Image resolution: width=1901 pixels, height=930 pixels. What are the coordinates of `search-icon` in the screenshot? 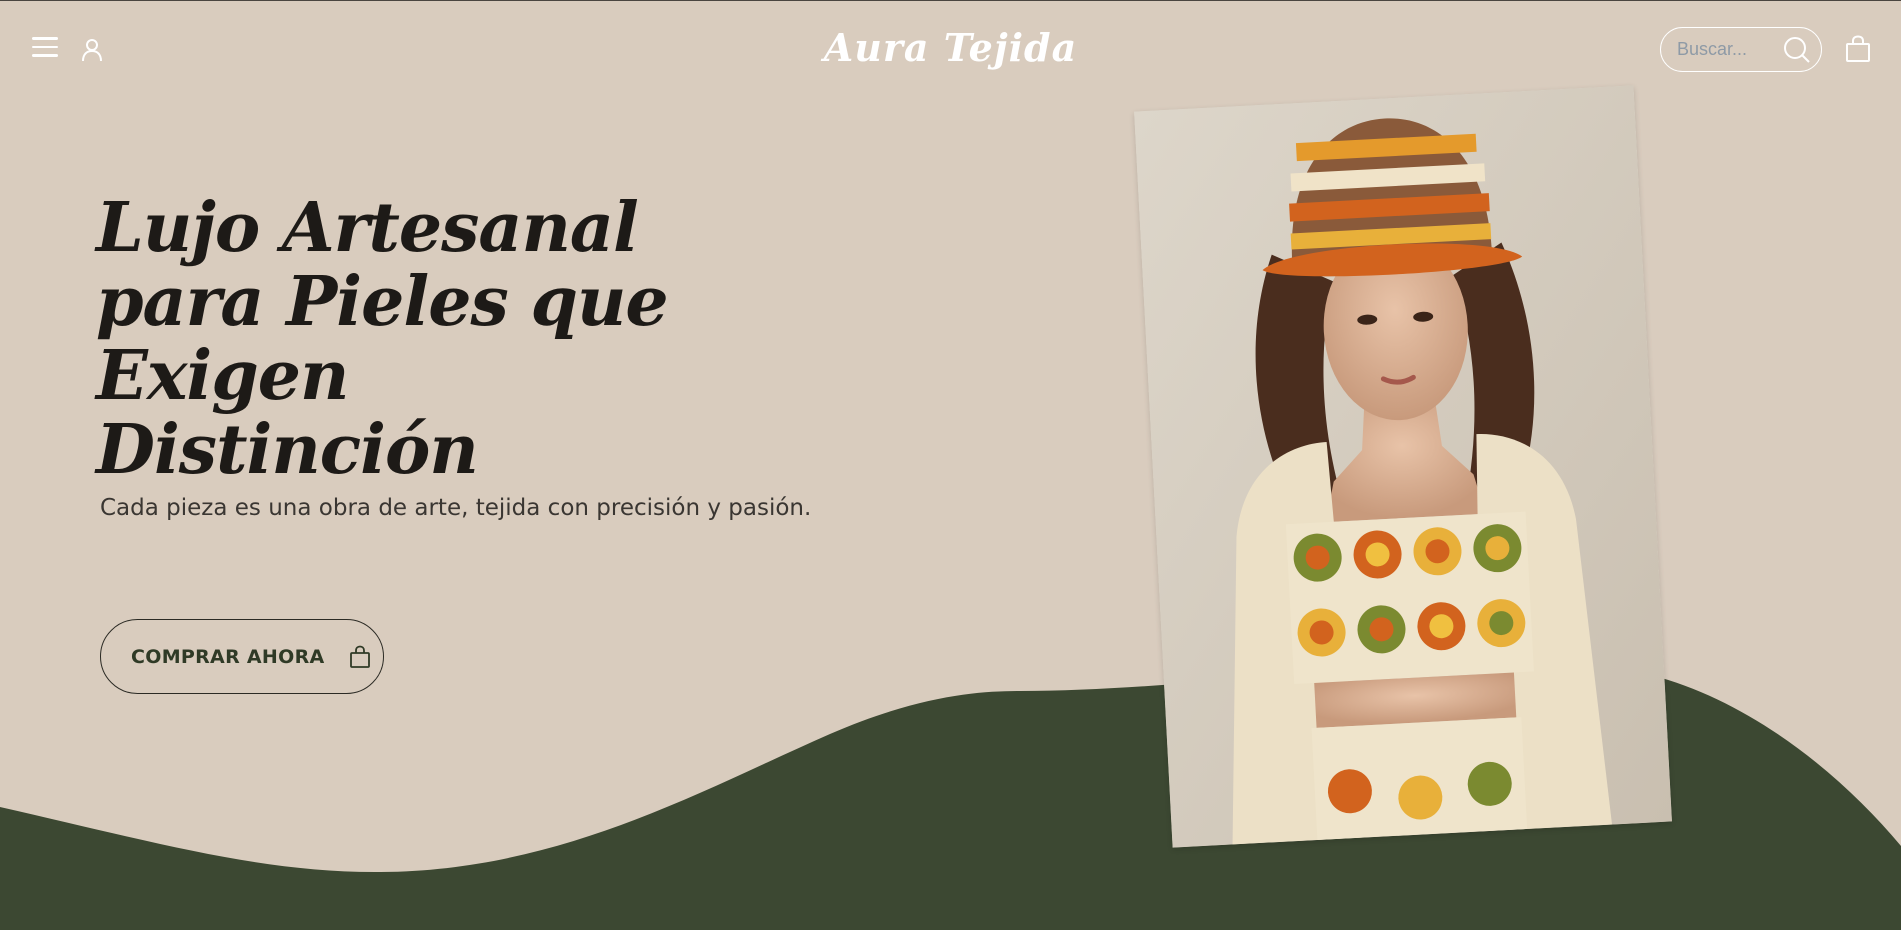 It's located at (1797, 50).